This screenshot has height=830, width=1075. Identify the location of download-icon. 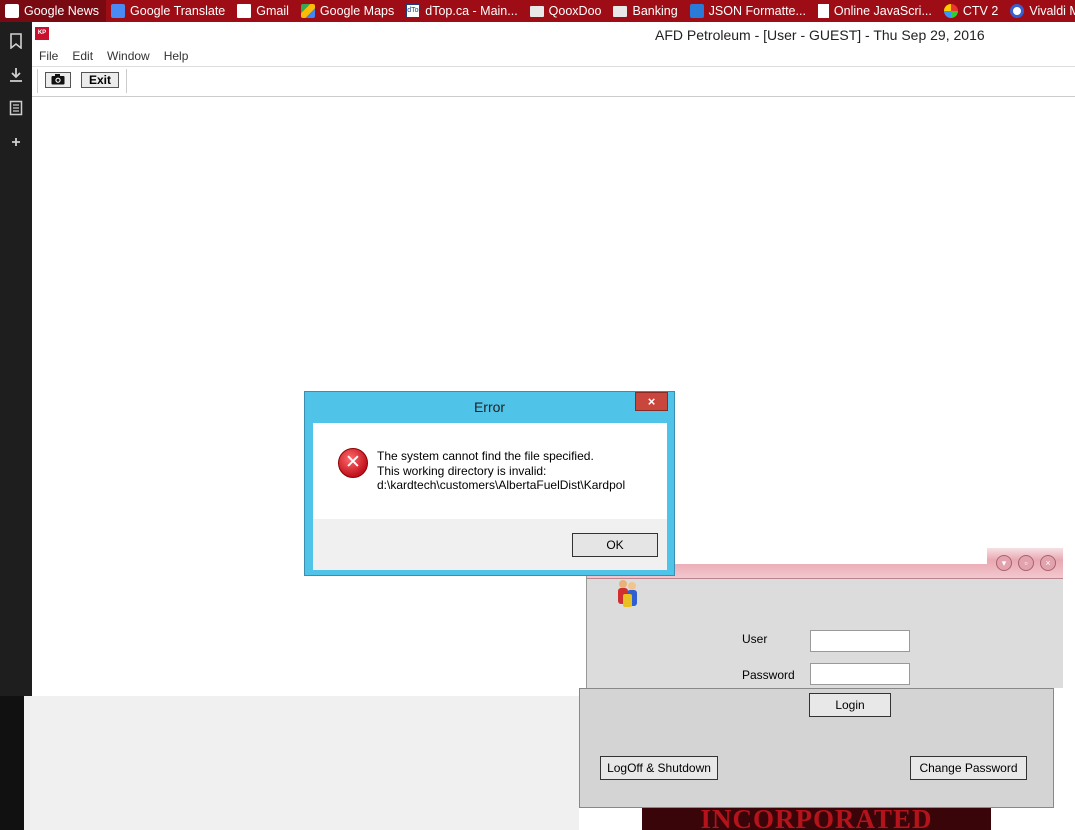
(16, 75).